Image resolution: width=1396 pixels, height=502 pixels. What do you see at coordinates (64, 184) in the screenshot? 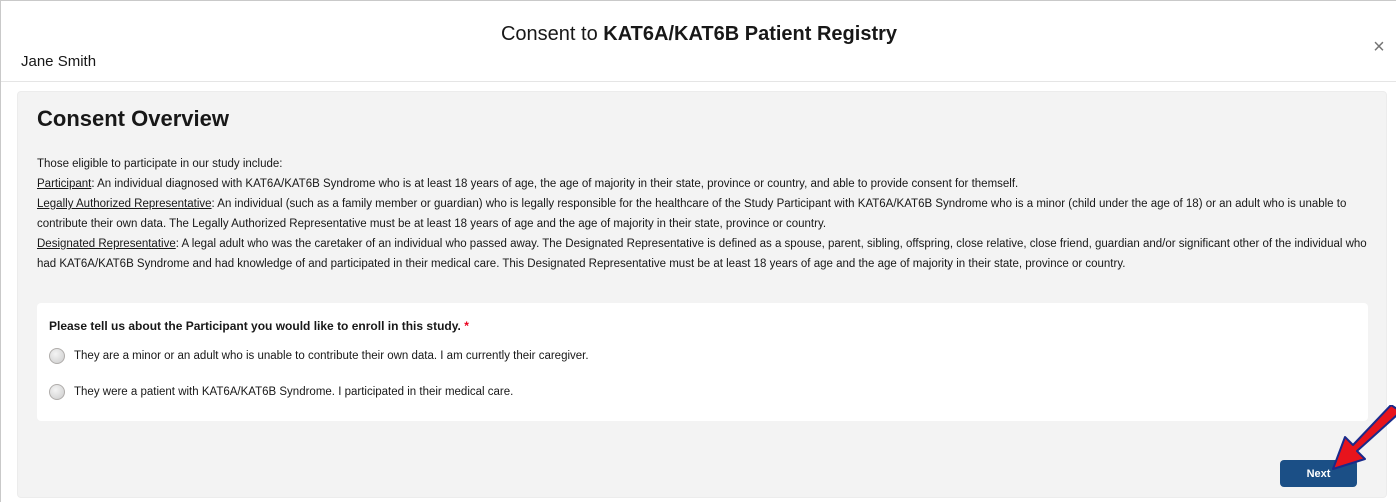
I see `term-participant: Participant` at bounding box center [64, 184].